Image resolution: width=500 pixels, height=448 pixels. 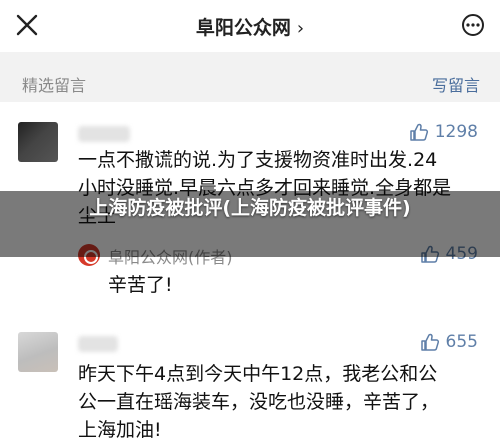 I want to click on section-header: 精选留言 写留言, so click(x=250, y=84).